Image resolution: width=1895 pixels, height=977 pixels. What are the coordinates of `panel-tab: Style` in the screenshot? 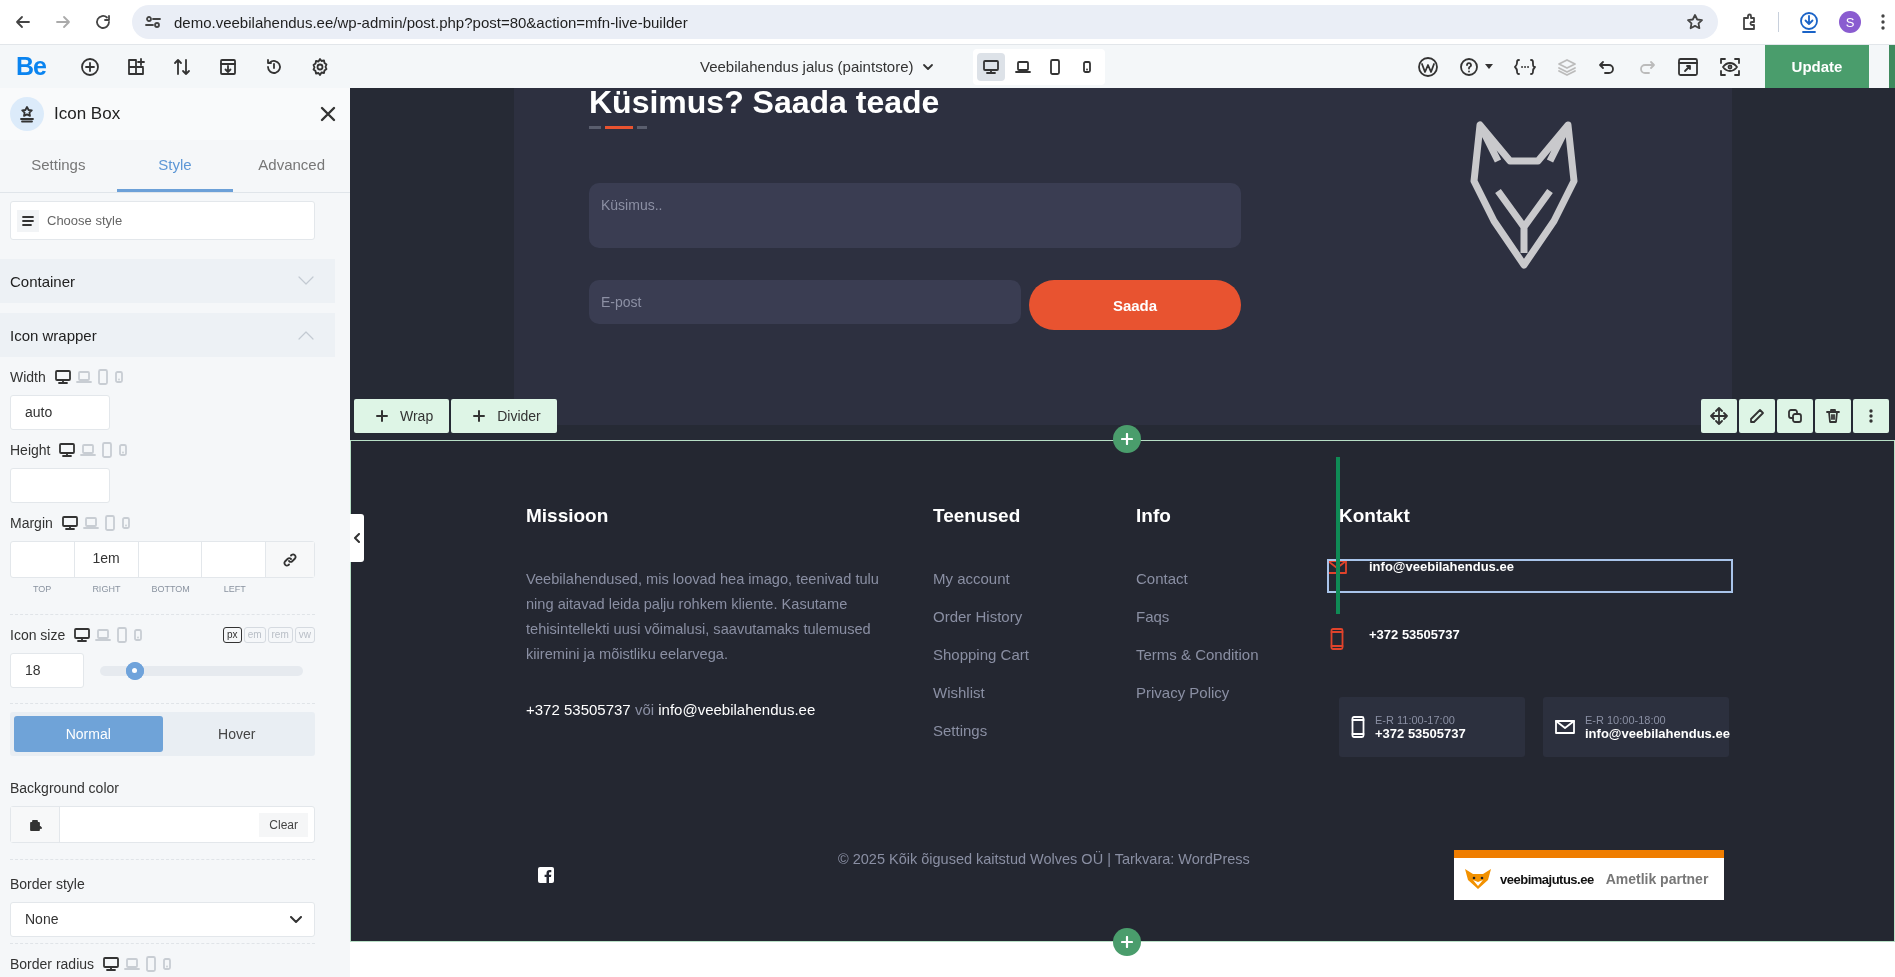 It's located at (175, 166).